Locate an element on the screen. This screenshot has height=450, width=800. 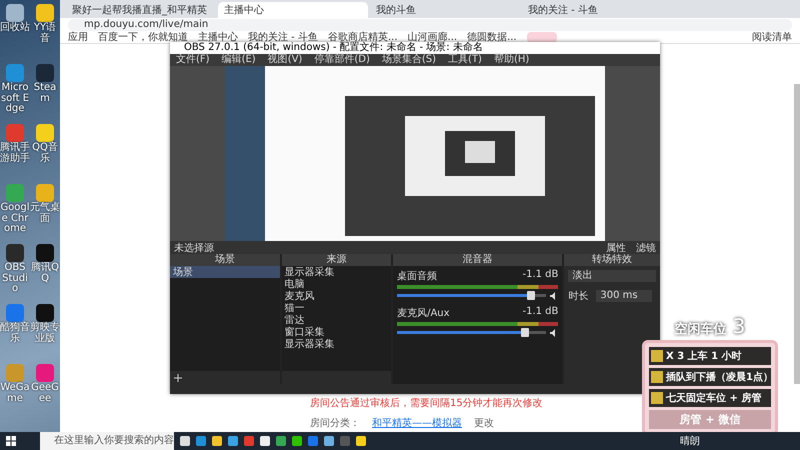
bookmark: 百度一下，你就知道 is located at coordinates (143, 37).